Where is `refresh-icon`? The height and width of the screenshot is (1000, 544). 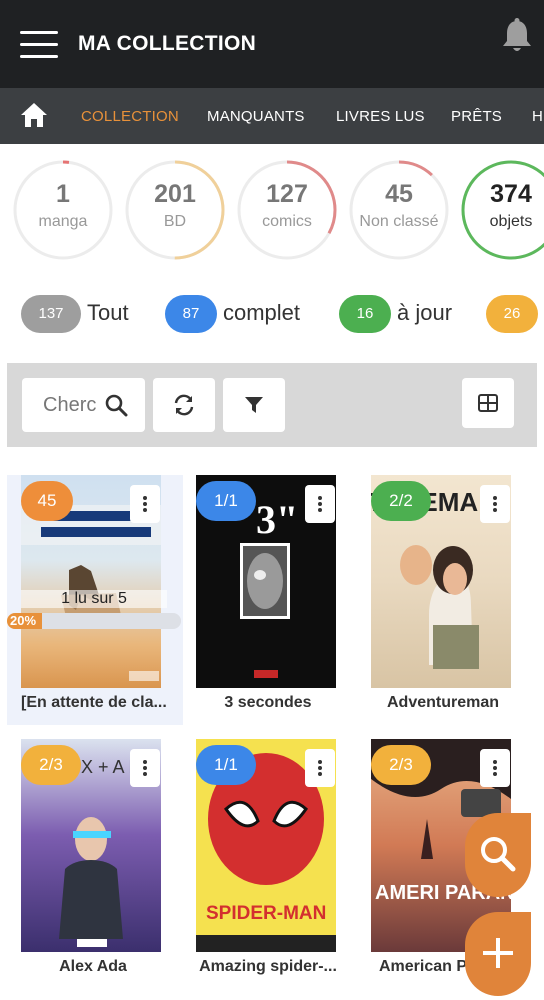 refresh-icon is located at coordinates (184, 405).